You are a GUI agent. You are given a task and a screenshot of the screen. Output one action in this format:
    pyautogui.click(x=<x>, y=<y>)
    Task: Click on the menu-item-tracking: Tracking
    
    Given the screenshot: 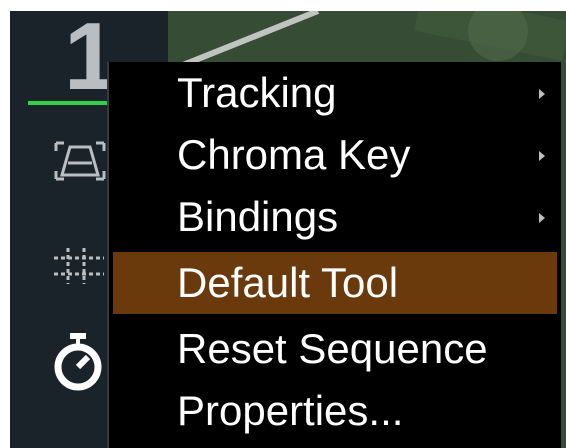 What is the action you would take?
    pyautogui.click(x=335, y=93)
    